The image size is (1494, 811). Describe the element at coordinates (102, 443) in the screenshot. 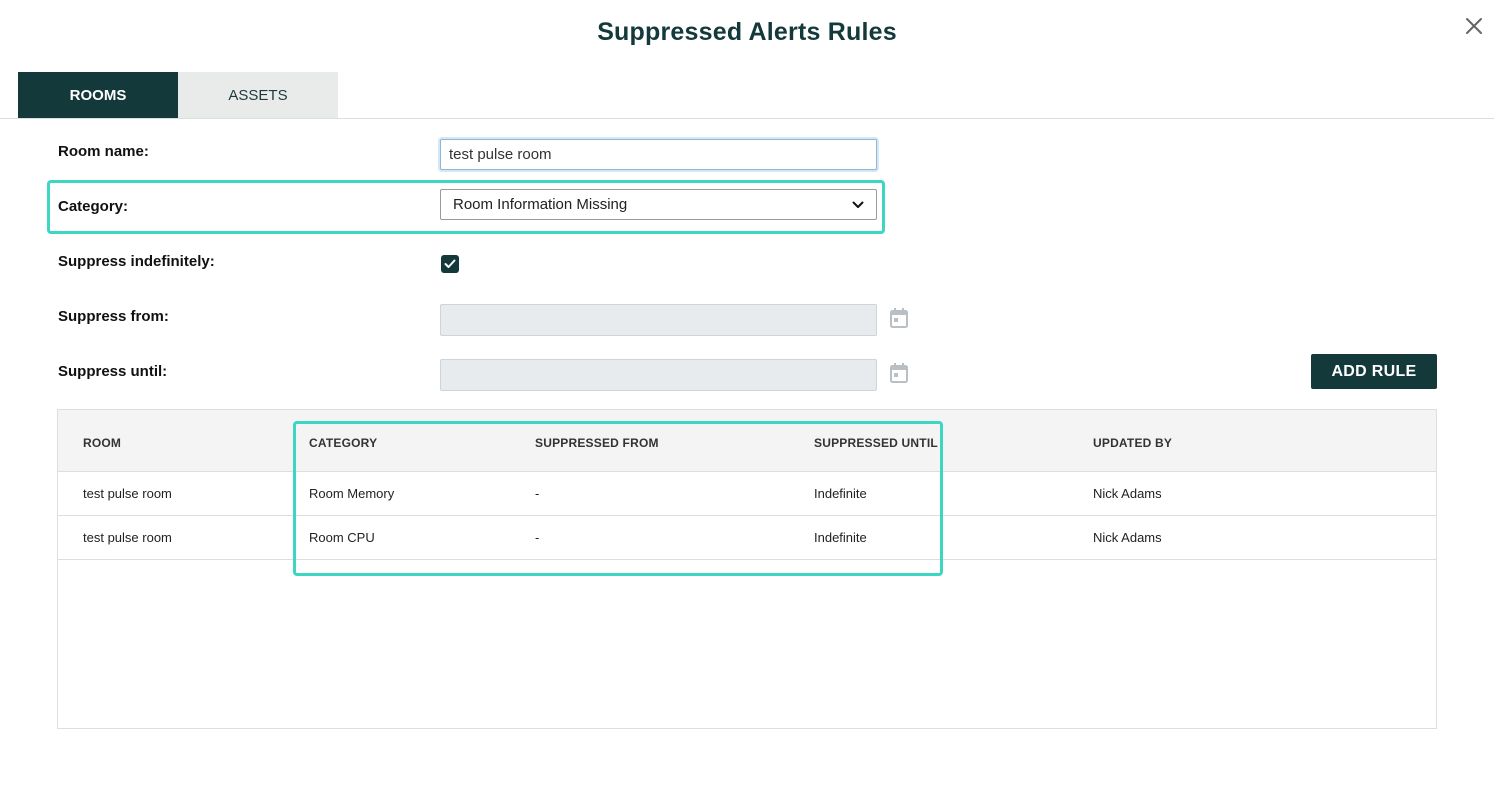

I see `column-header-room: ROOM` at that location.